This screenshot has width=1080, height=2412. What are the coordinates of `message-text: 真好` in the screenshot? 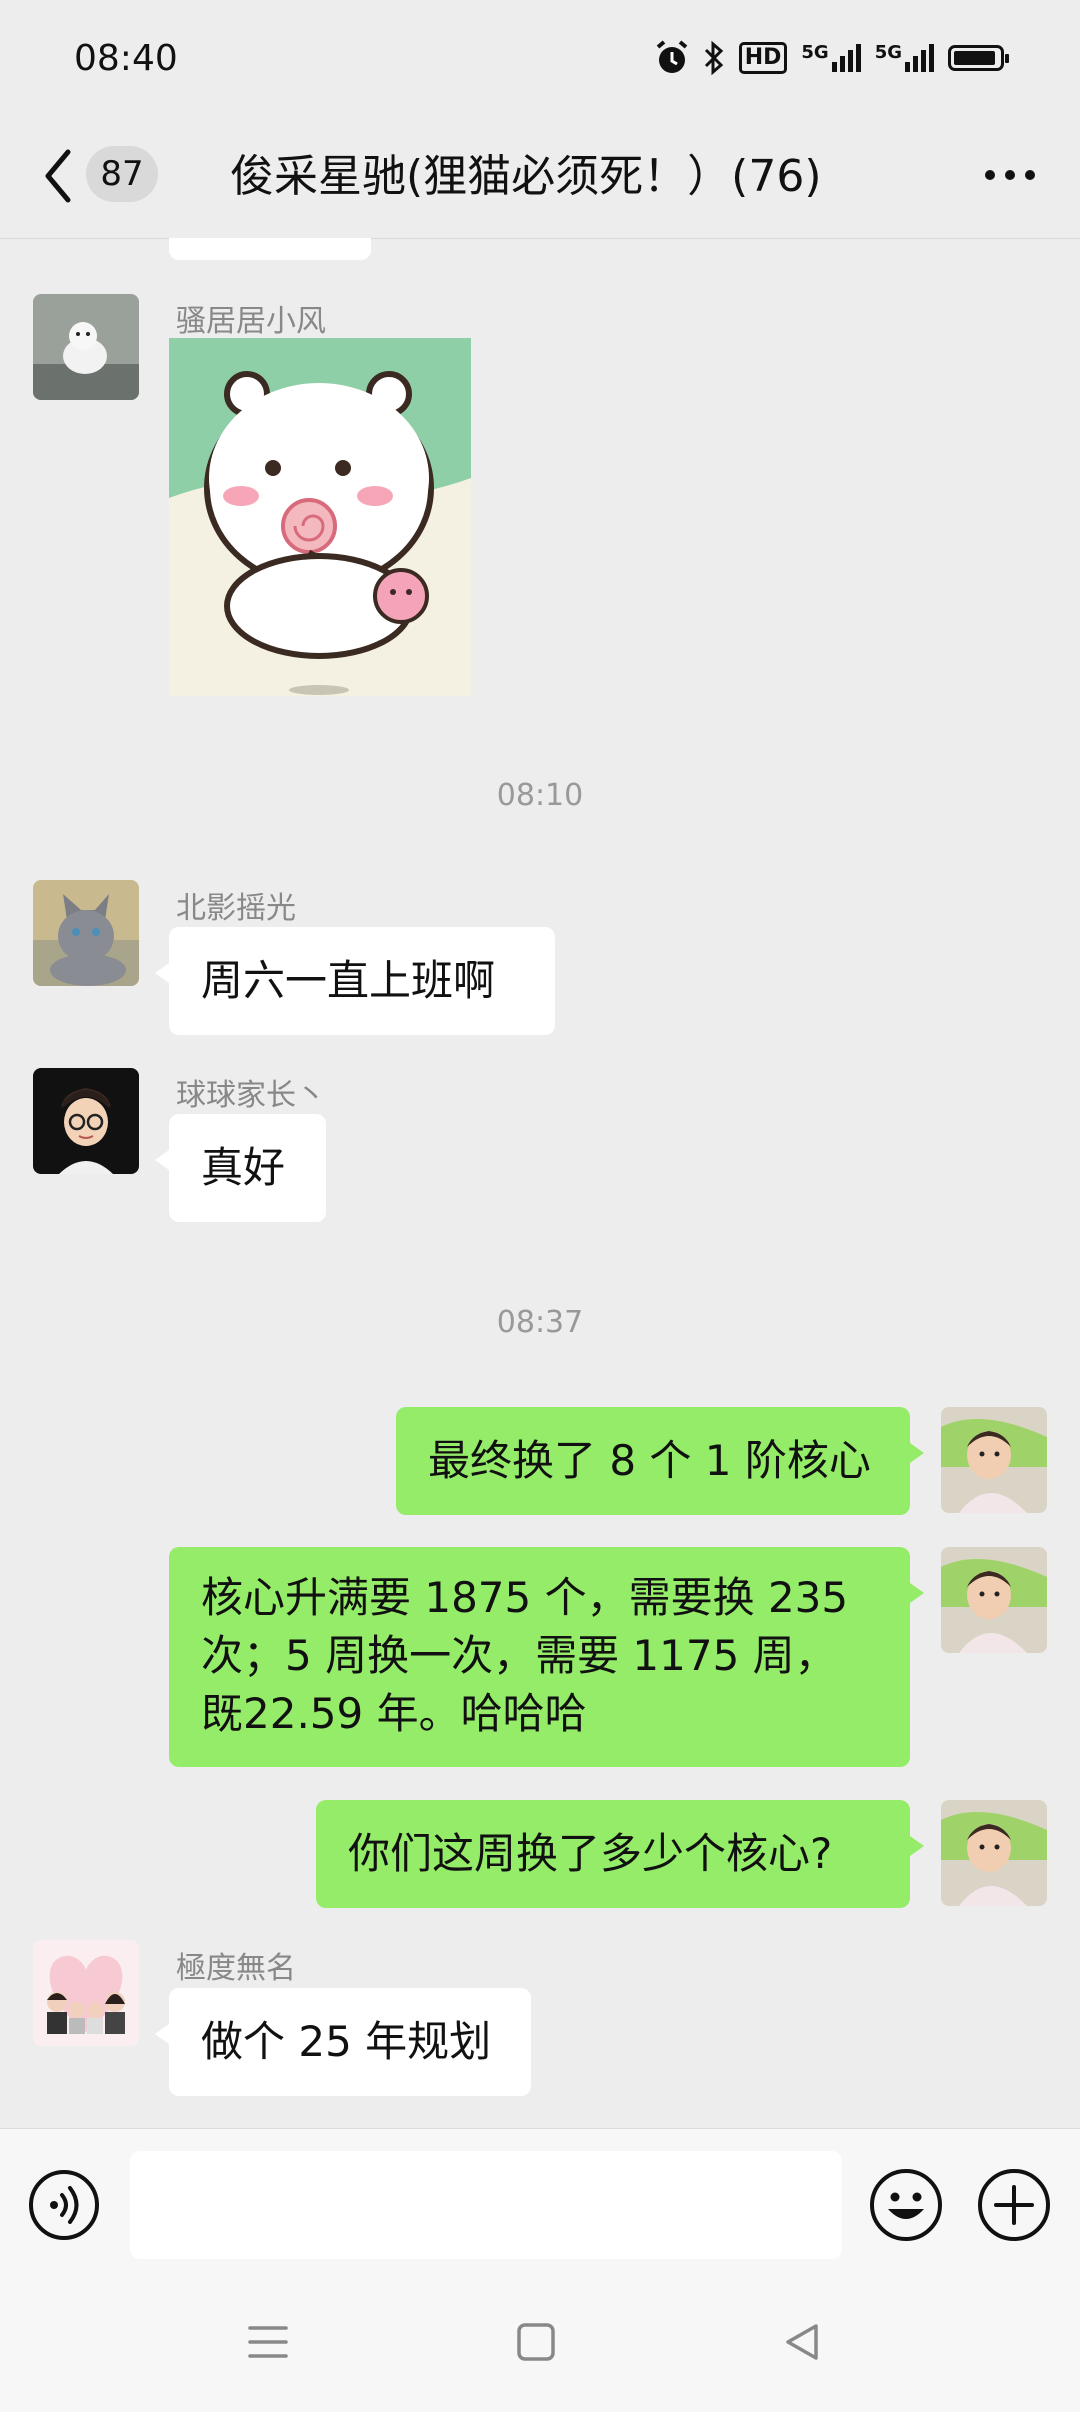 It's located at (243, 1167).